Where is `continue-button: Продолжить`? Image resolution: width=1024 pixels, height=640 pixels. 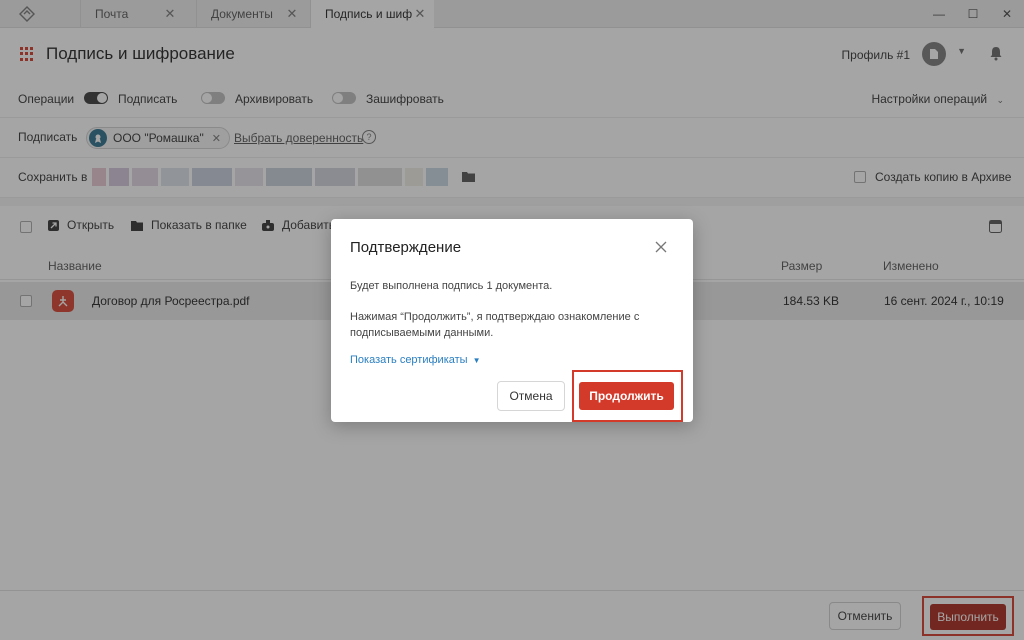 continue-button: Продолжить is located at coordinates (626, 396).